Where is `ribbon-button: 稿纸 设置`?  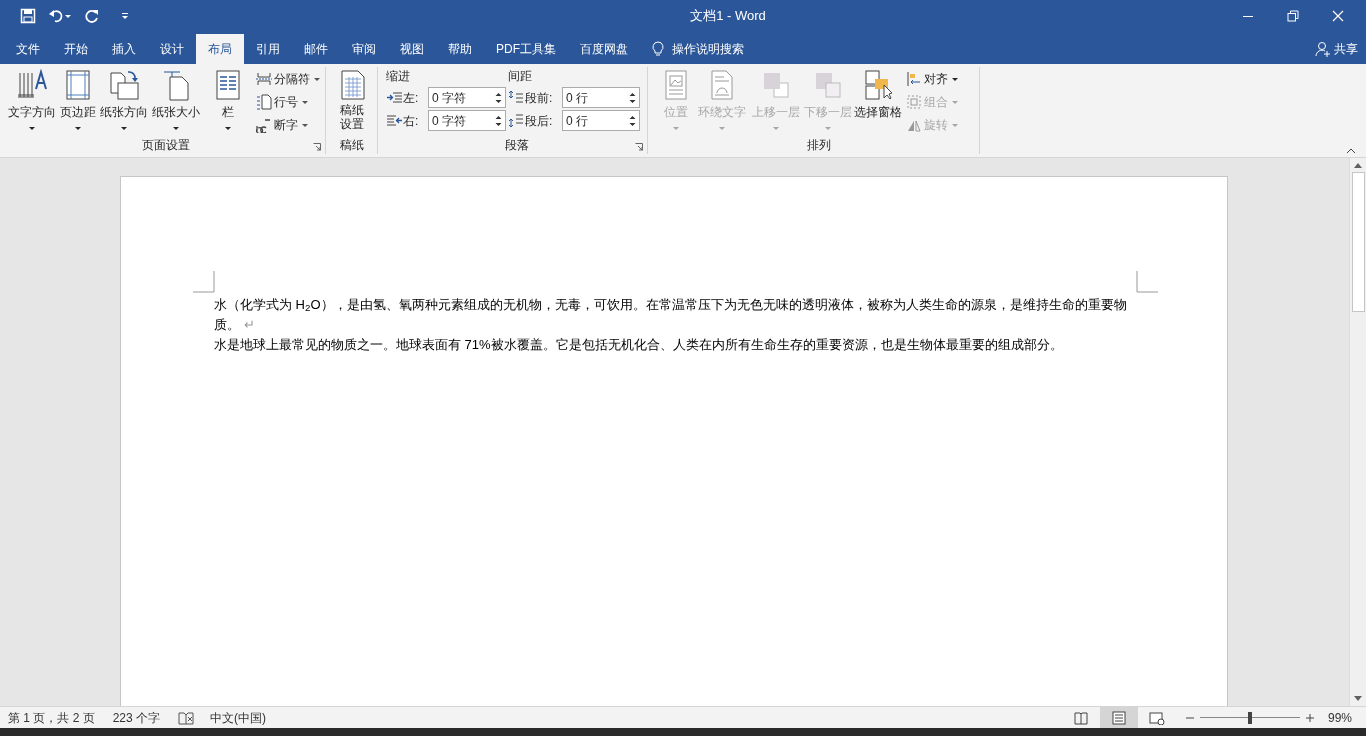 ribbon-button: 稿纸 设置 is located at coordinates (351, 100).